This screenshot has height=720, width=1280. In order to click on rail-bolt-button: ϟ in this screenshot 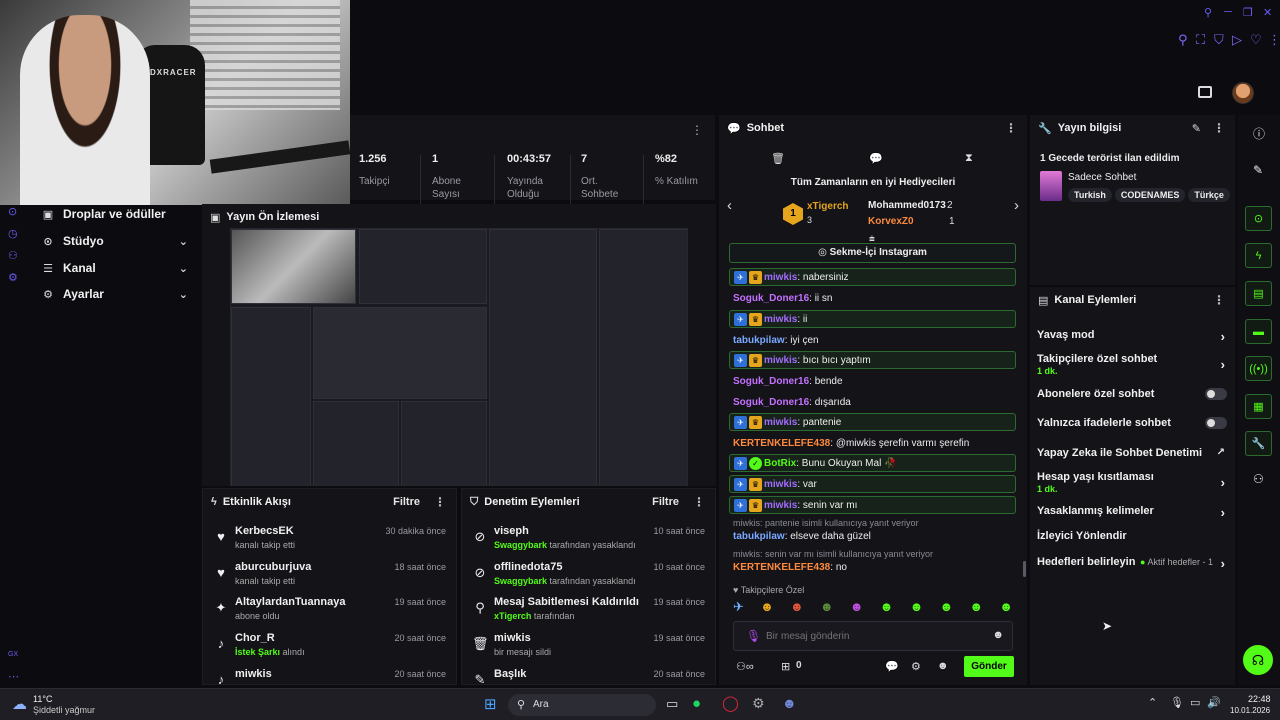, I will do `click(1258, 255)`.